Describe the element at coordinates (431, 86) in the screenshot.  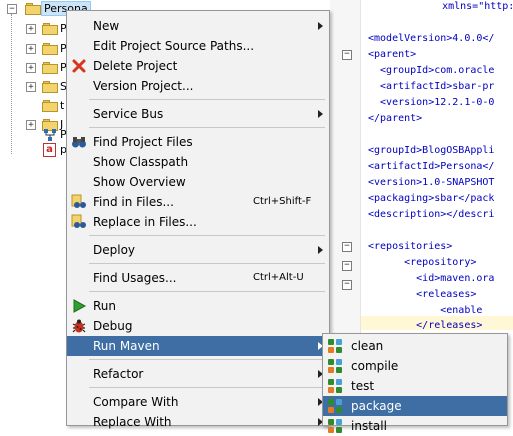
I see `code-line: <artifactId>sbar-pr` at that location.